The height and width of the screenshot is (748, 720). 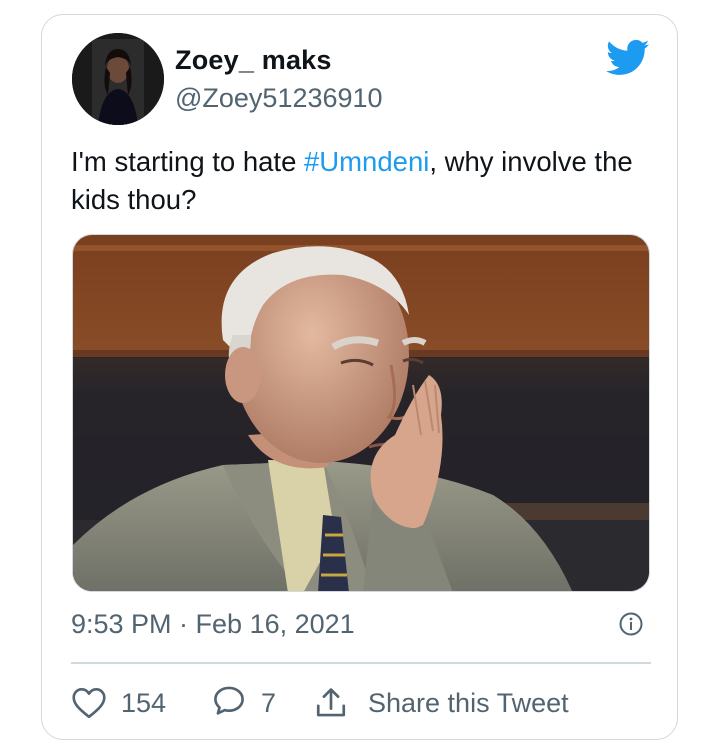 What do you see at coordinates (279, 98) in the screenshot?
I see `user-handle: @Zoey51236910` at bounding box center [279, 98].